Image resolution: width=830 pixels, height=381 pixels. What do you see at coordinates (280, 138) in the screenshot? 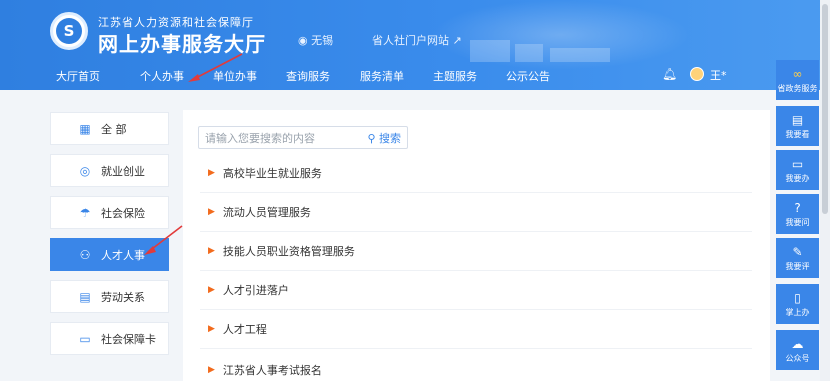
I see `search-input` at bounding box center [280, 138].